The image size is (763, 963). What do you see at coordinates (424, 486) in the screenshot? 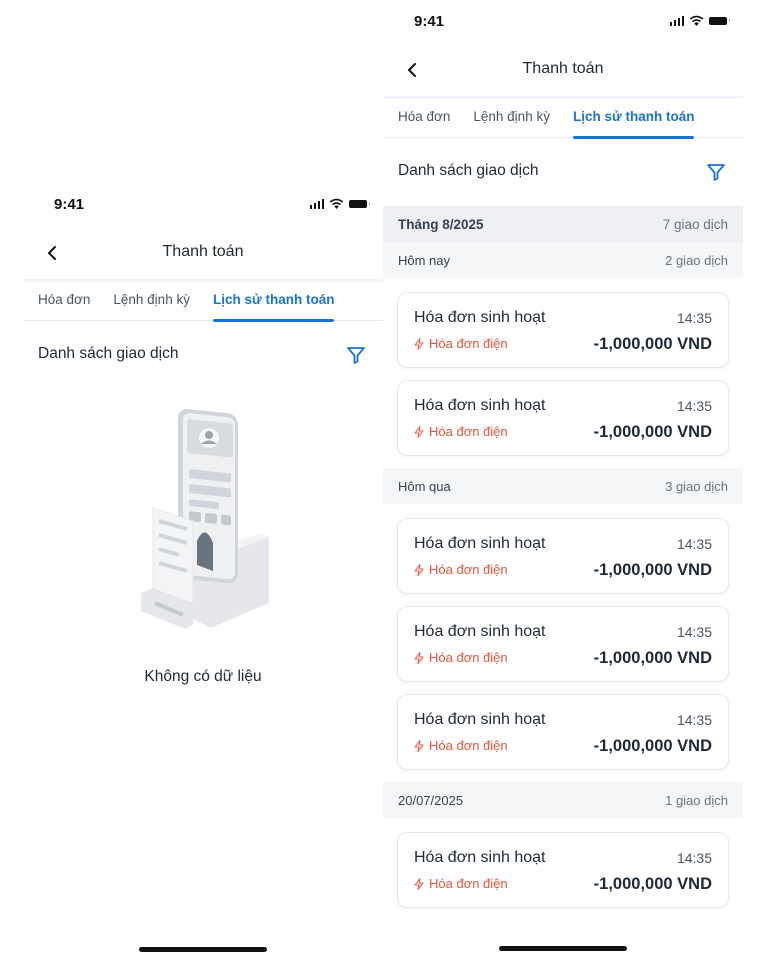
I see `day-label: Hôm qua` at bounding box center [424, 486].